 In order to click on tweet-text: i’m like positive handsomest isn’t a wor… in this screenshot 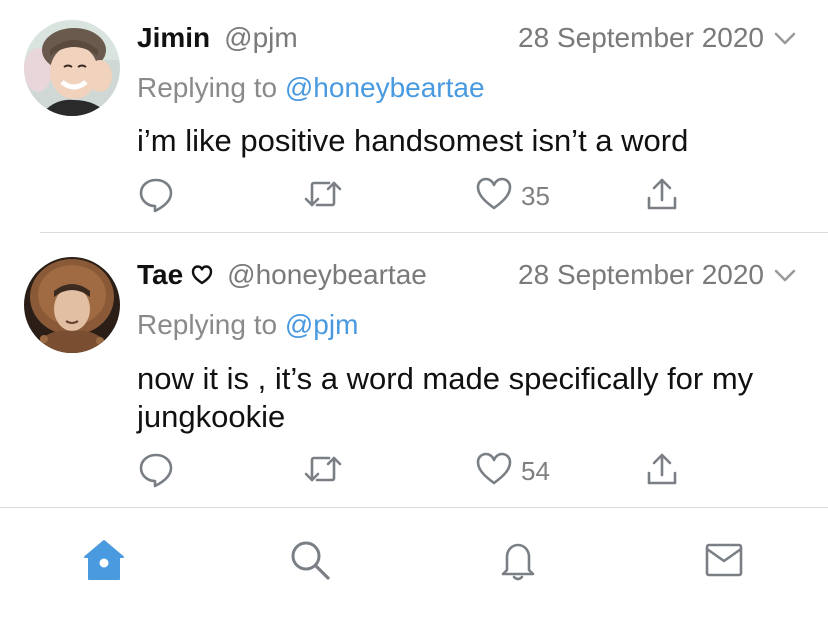, I will do `click(413, 140)`.